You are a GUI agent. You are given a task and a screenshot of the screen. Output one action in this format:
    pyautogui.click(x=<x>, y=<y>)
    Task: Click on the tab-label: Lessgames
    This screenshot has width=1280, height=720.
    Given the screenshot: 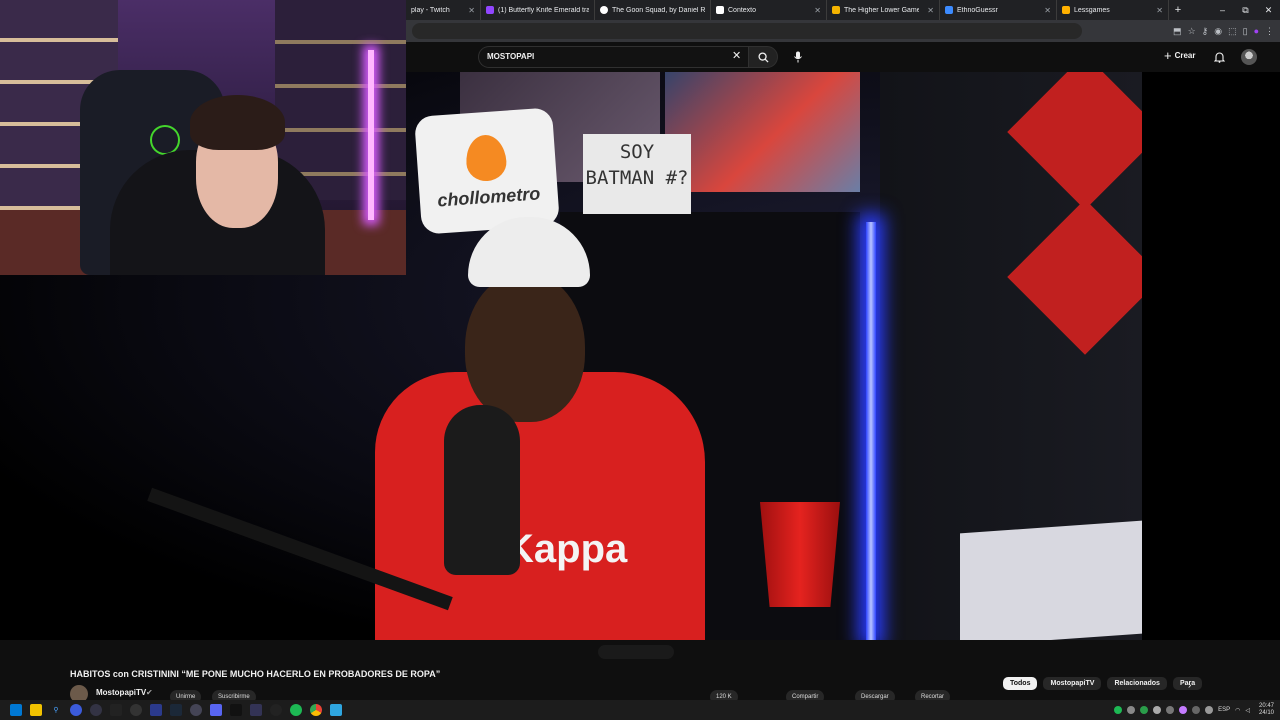 What is the action you would take?
    pyautogui.click(x=1092, y=10)
    